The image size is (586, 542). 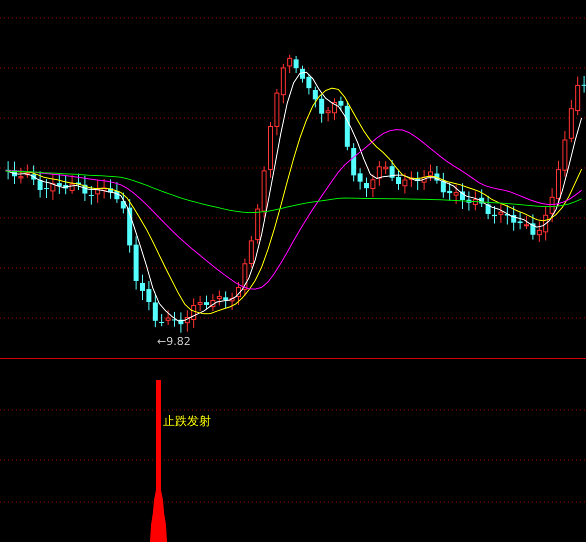 I want to click on signal-label: 止跌发射, so click(x=187, y=421).